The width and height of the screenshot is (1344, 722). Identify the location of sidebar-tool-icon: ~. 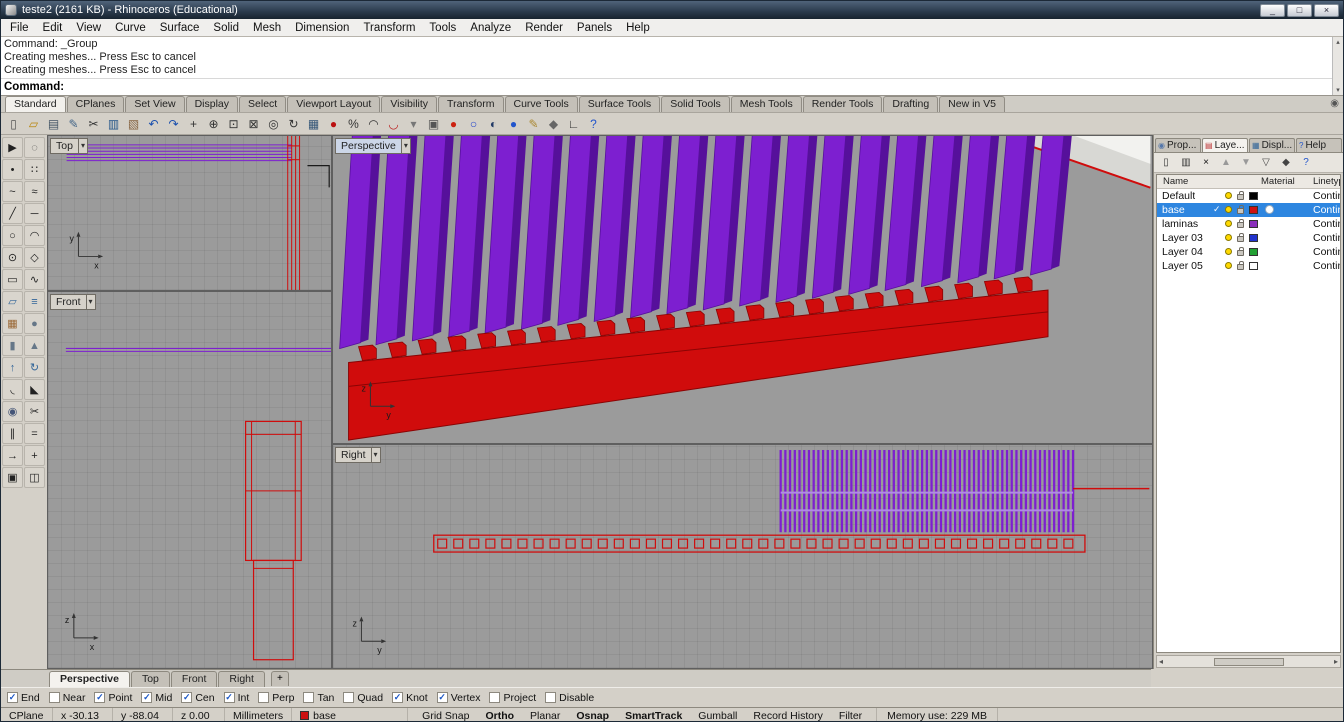
(12, 191).